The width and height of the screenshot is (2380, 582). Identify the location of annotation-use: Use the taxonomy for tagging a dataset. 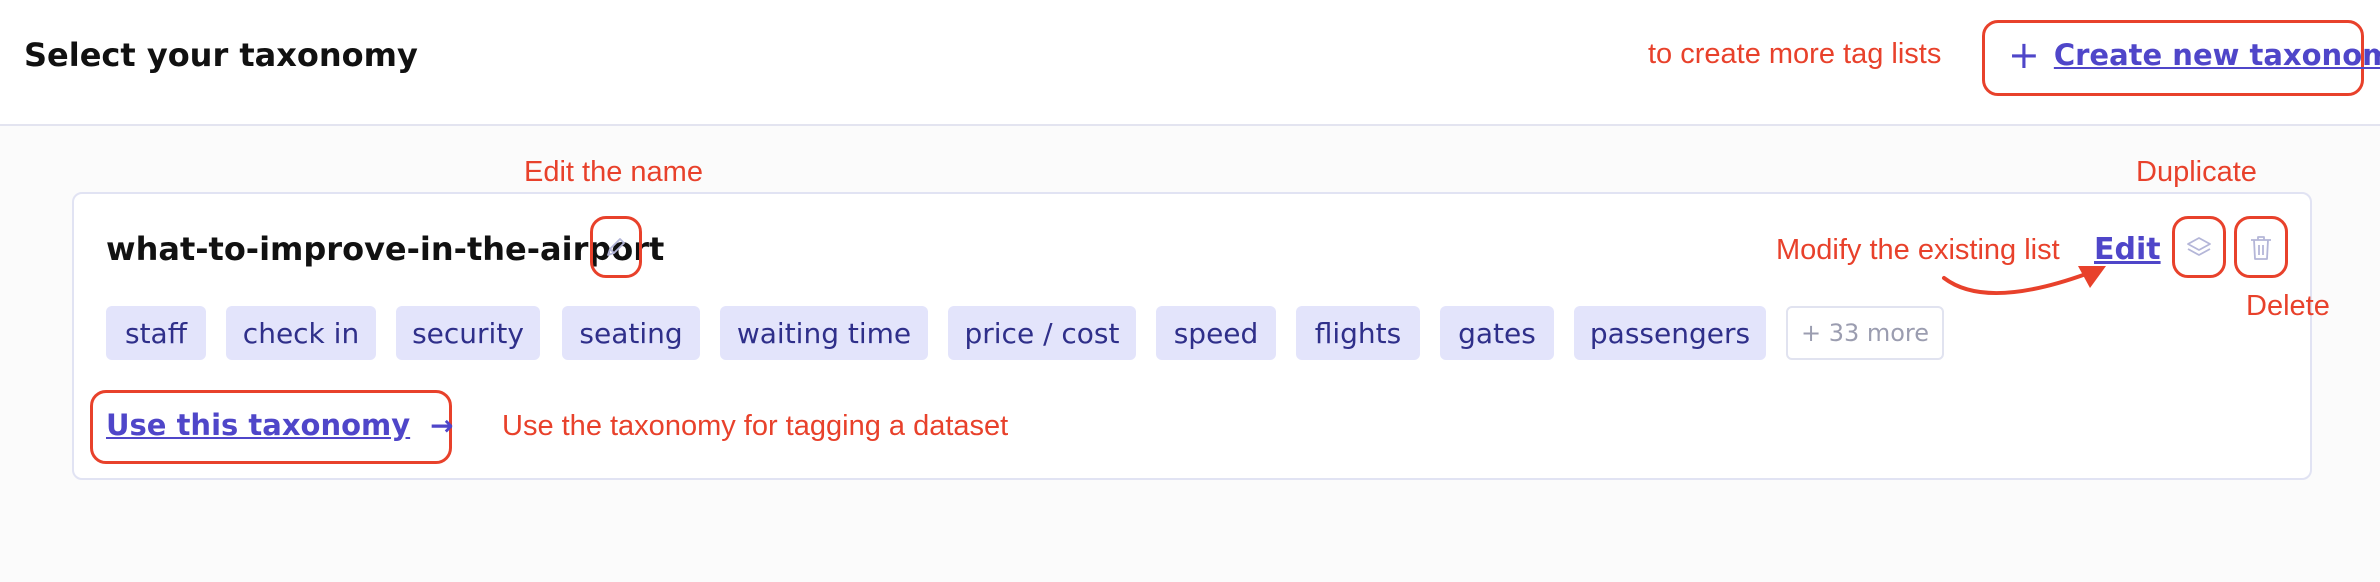
(755, 426).